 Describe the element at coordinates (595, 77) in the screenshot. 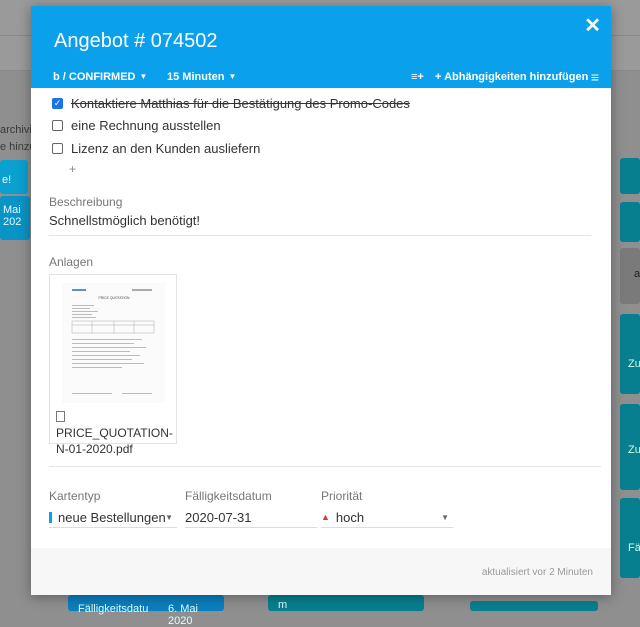

I see `menu-icon: ≡` at that location.